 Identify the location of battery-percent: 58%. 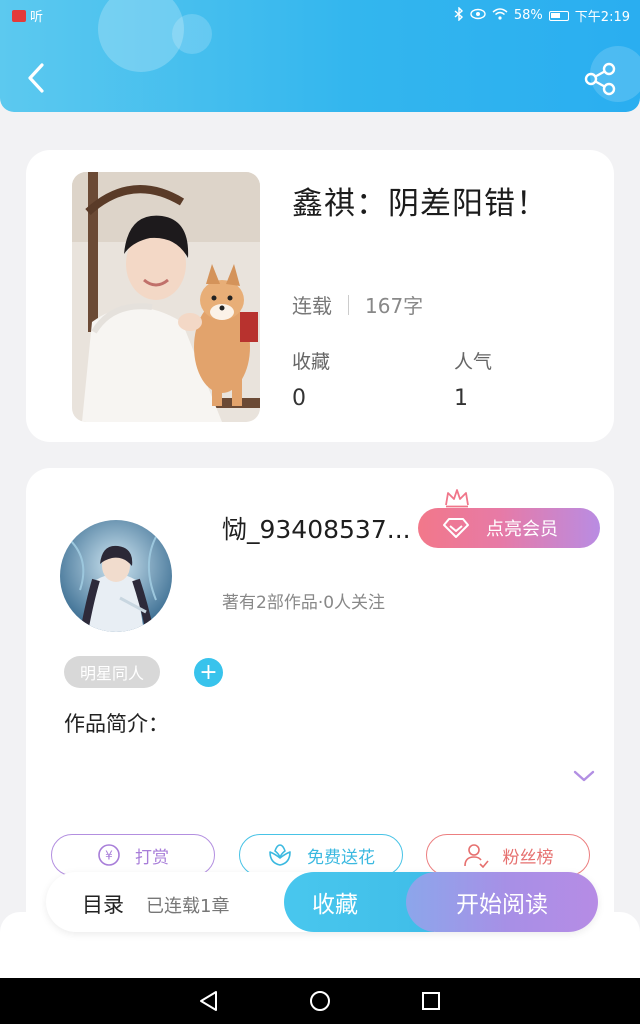
(528, 15).